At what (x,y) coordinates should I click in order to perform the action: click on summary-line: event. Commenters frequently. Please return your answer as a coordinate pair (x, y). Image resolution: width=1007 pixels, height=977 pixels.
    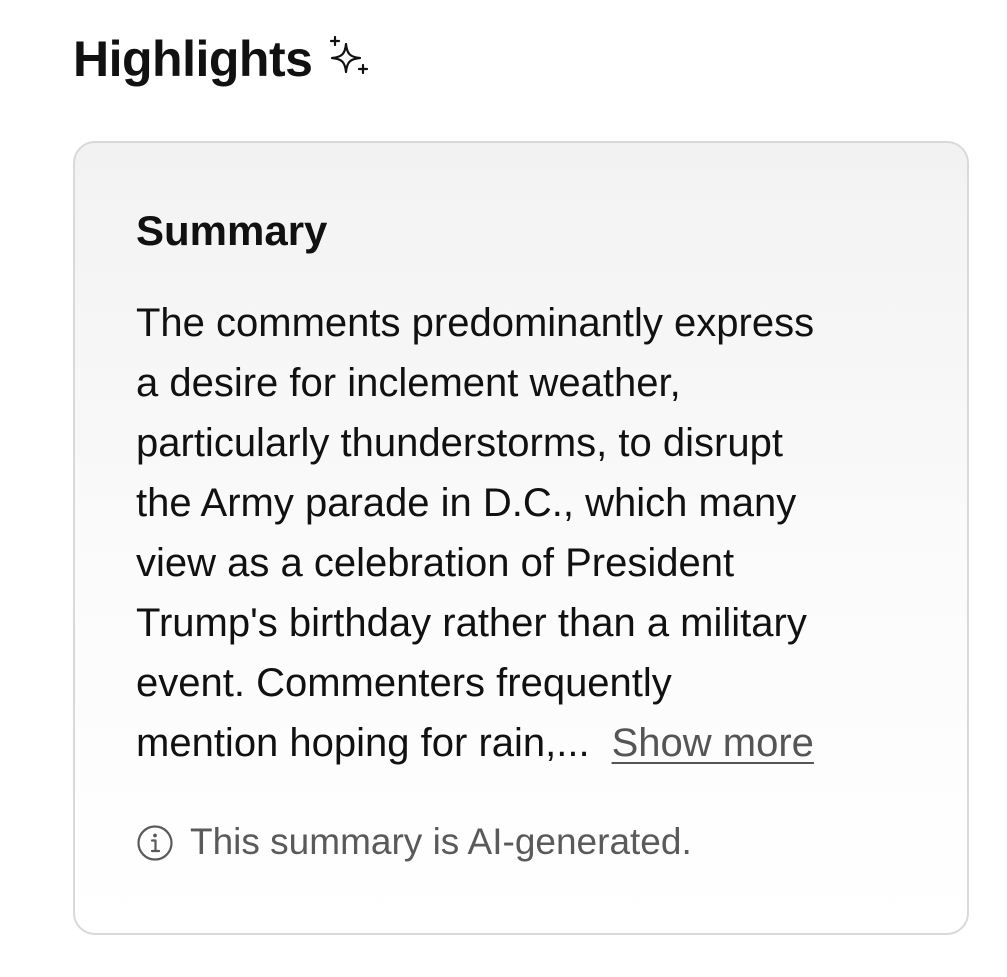
    Looking at the image, I should click on (404, 683).